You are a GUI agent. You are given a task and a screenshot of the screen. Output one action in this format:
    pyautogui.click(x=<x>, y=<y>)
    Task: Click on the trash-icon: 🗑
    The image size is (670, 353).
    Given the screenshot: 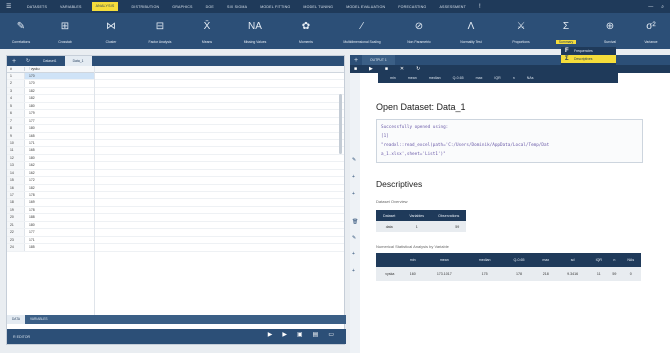 What is the action you would take?
    pyautogui.click(x=355, y=222)
    